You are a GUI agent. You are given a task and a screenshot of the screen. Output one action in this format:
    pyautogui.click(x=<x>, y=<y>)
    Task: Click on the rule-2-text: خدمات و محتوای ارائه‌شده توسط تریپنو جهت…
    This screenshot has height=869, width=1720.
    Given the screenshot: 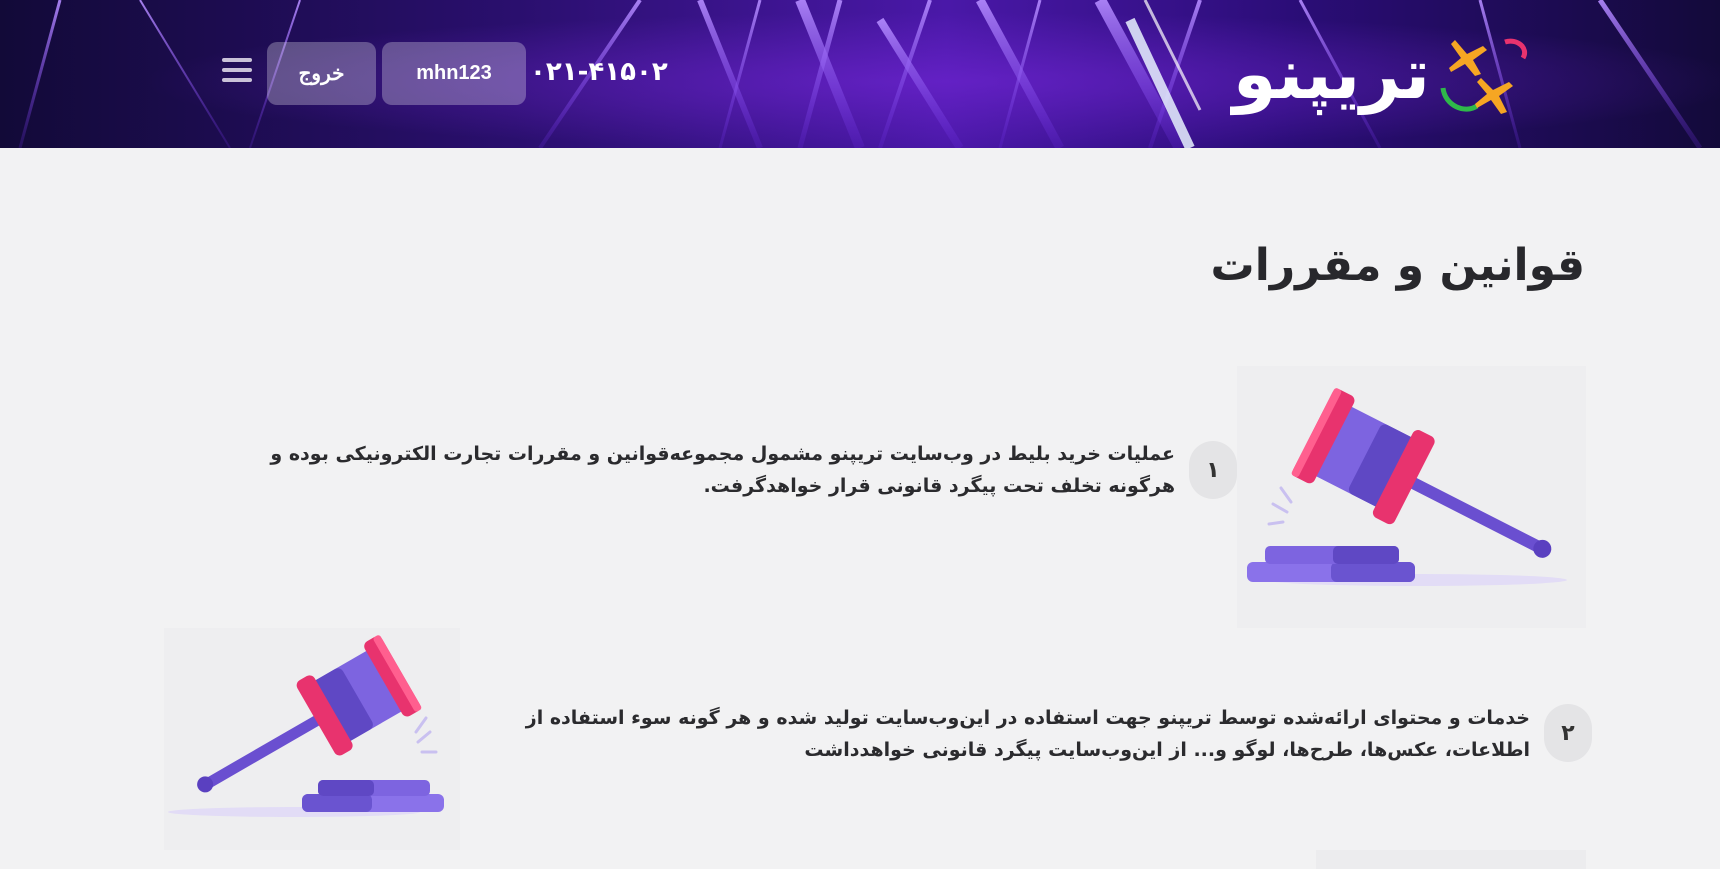 What is the action you would take?
    pyautogui.click(x=1027, y=734)
    